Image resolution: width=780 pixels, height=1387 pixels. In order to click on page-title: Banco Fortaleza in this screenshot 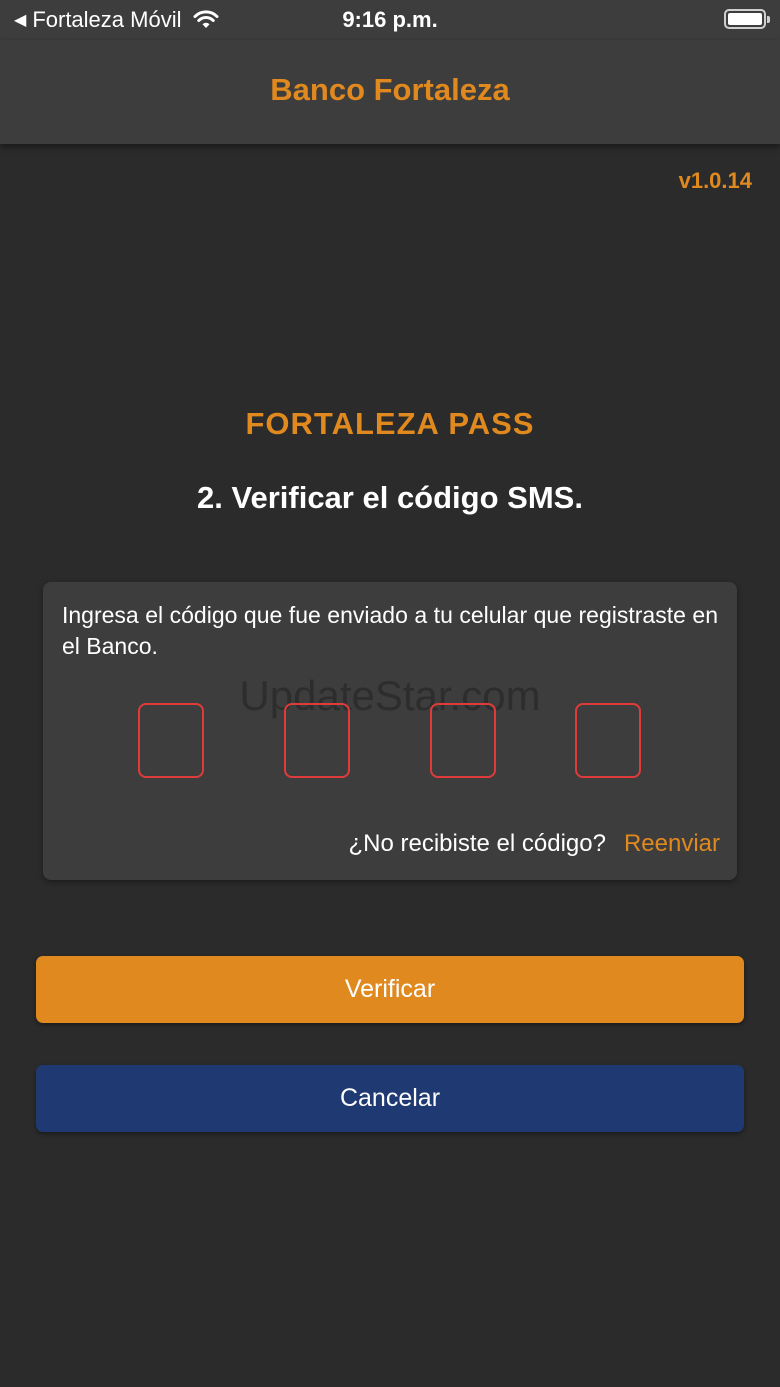, I will do `click(390, 89)`.